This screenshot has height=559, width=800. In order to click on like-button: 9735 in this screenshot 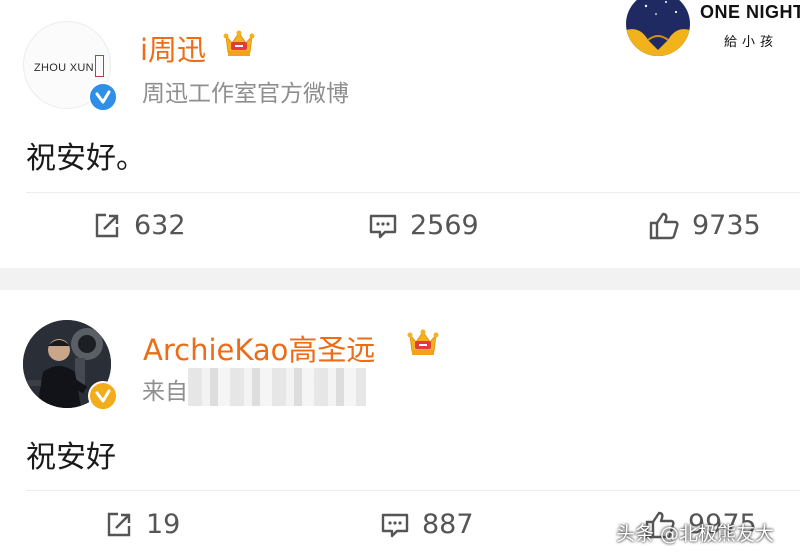, I will do `click(704, 225)`.